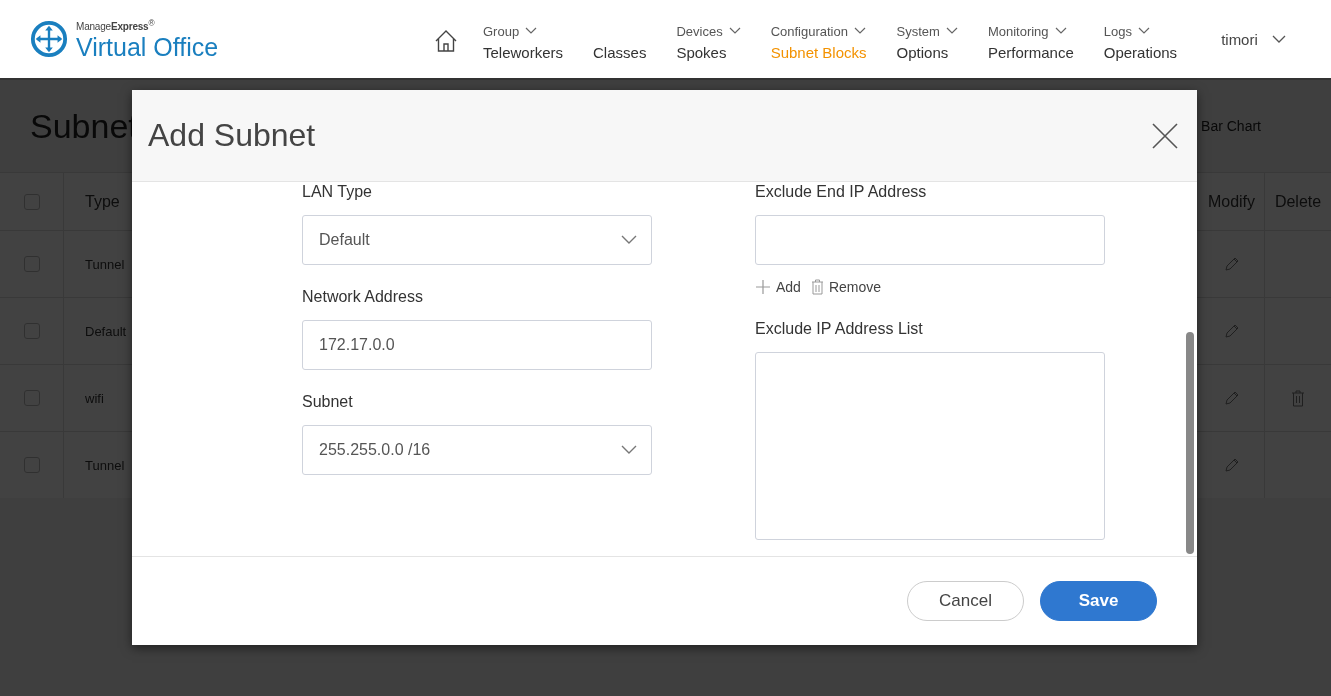  Describe the element at coordinates (930, 240) in the screenshot. I see `input-field` at that location.